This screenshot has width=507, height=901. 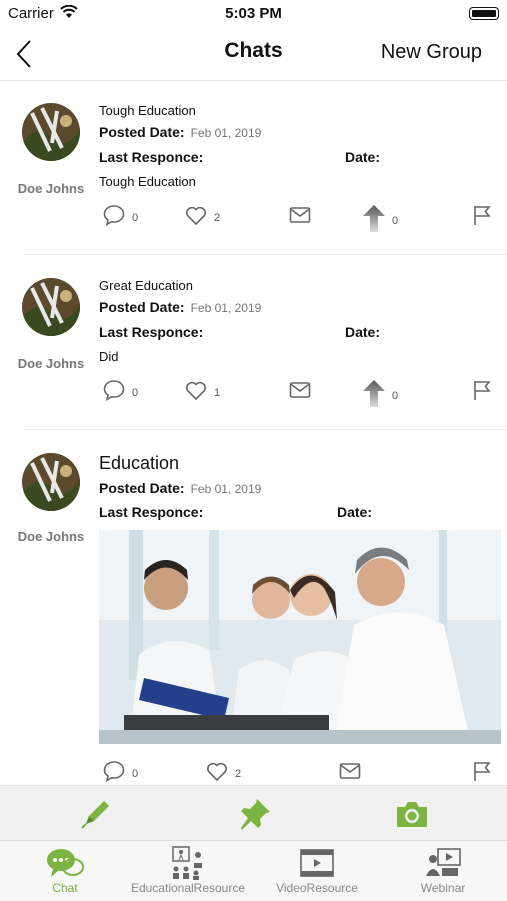 I want to click on tab-educational-resource: EducationalResource, so click(x=188, y=870).